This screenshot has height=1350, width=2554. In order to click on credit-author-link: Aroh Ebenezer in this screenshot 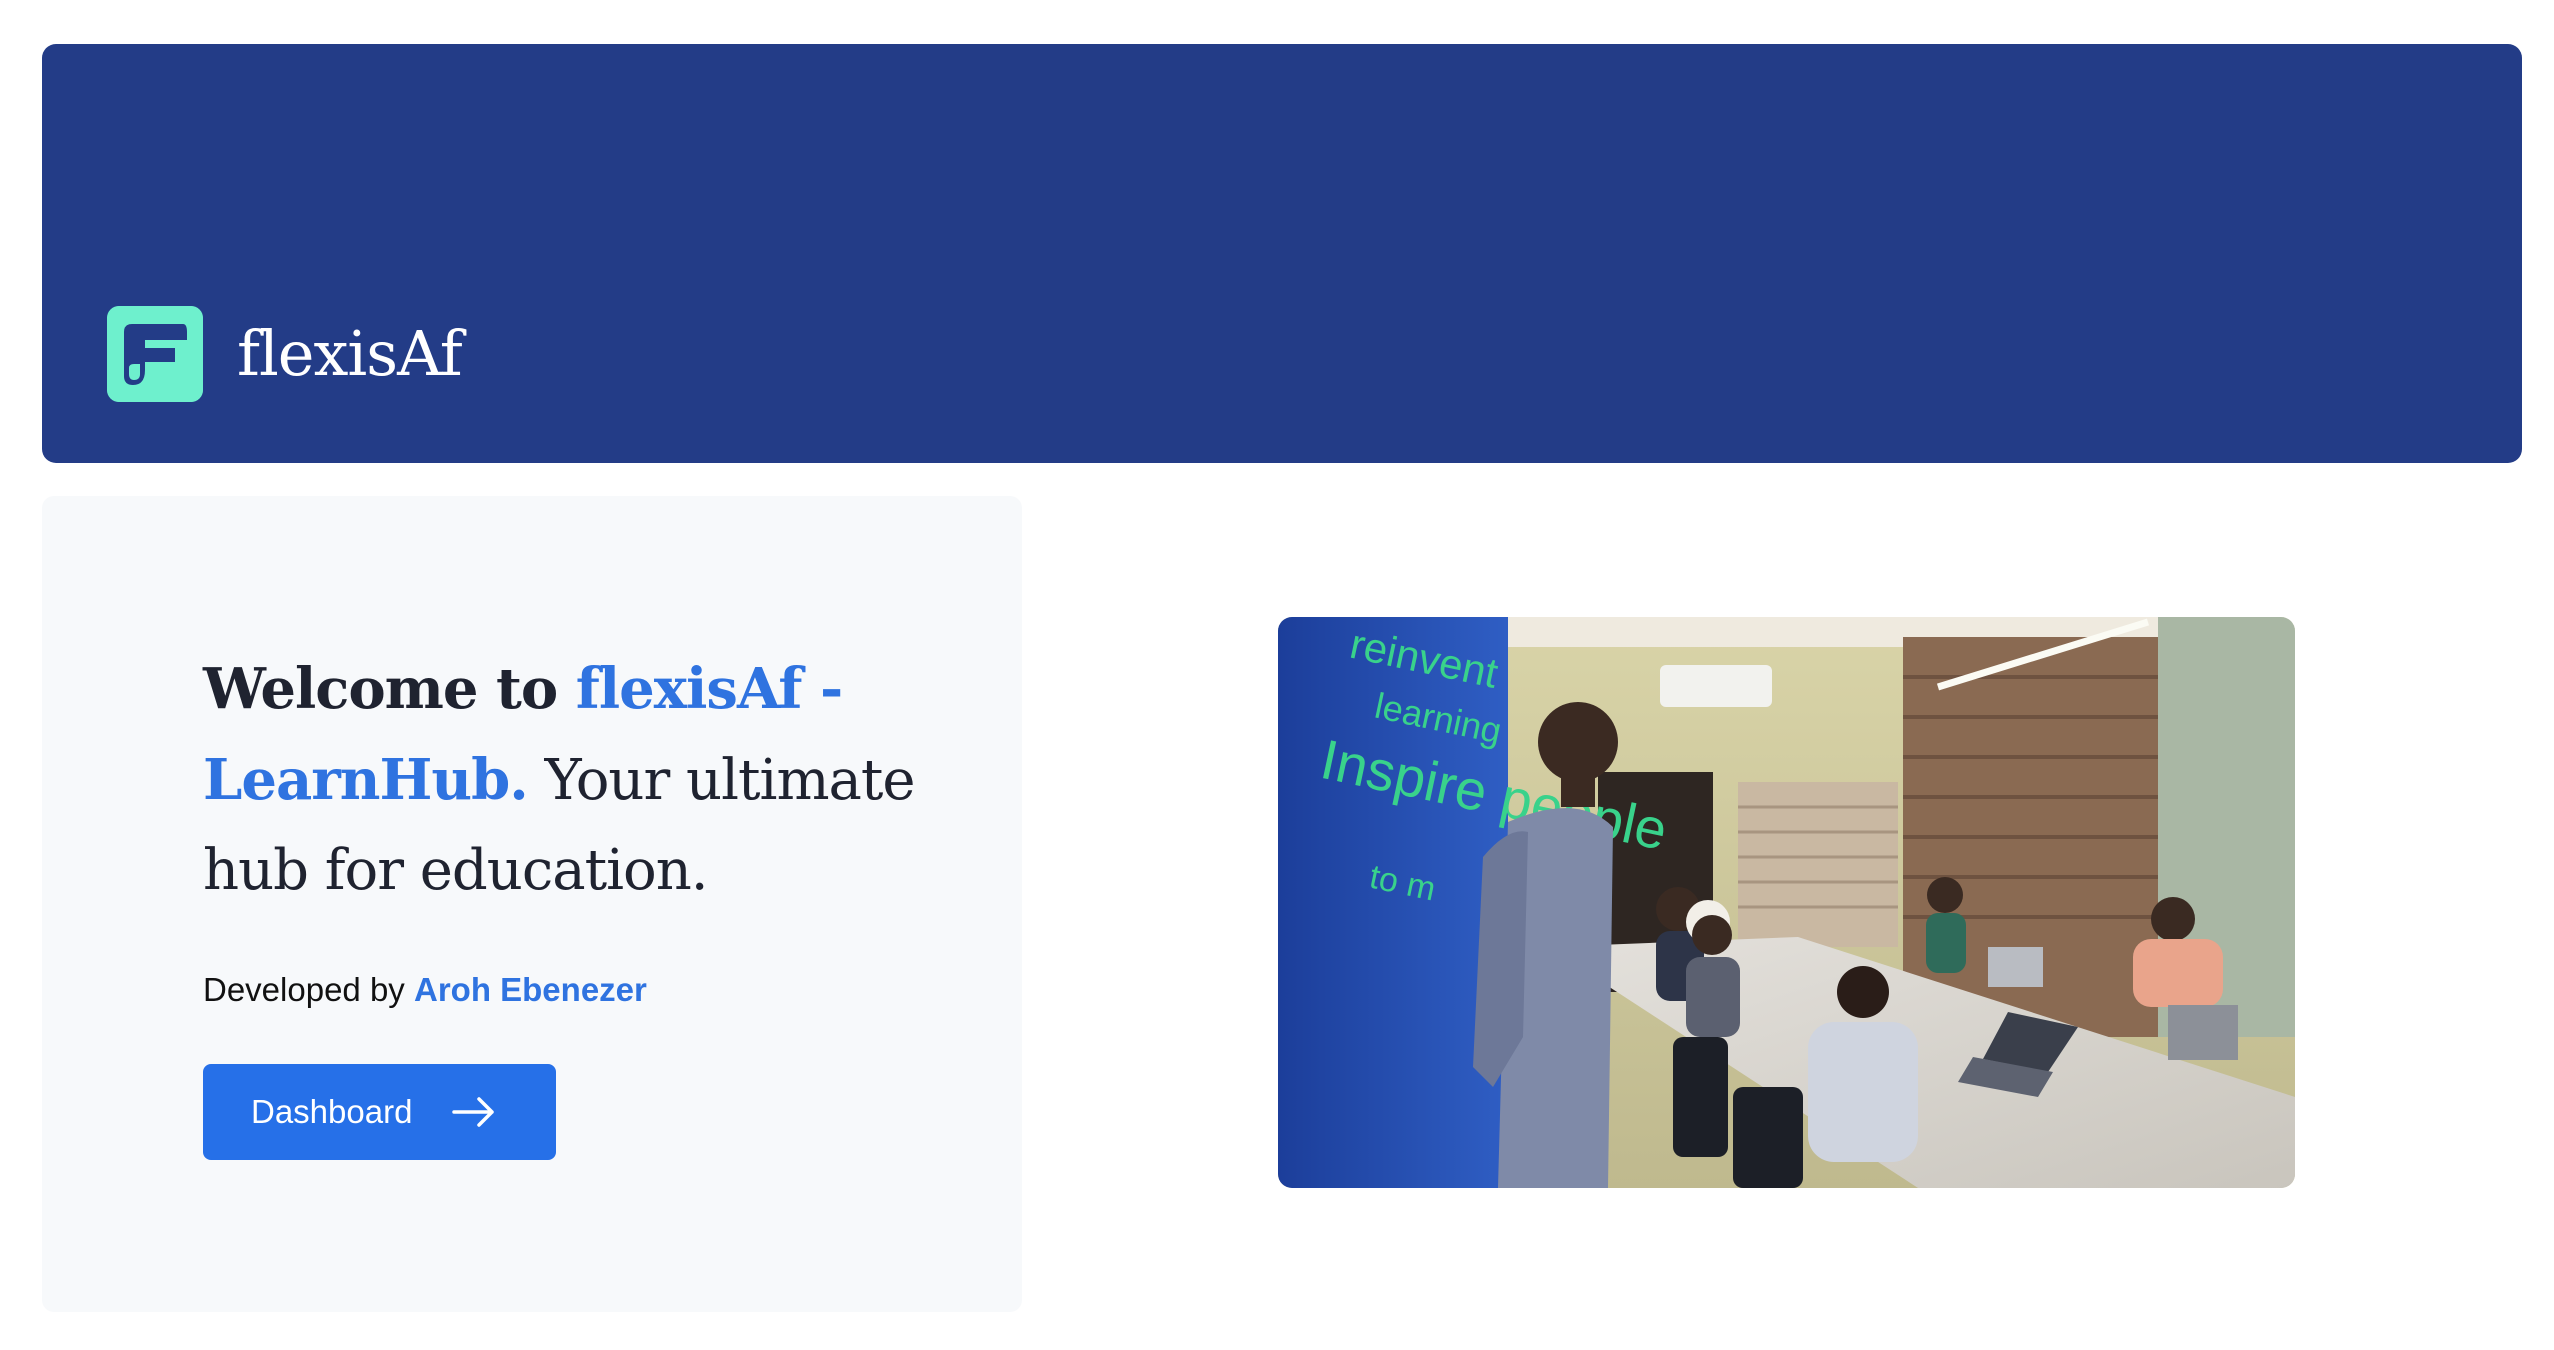, I will do `click(530, 989)`.